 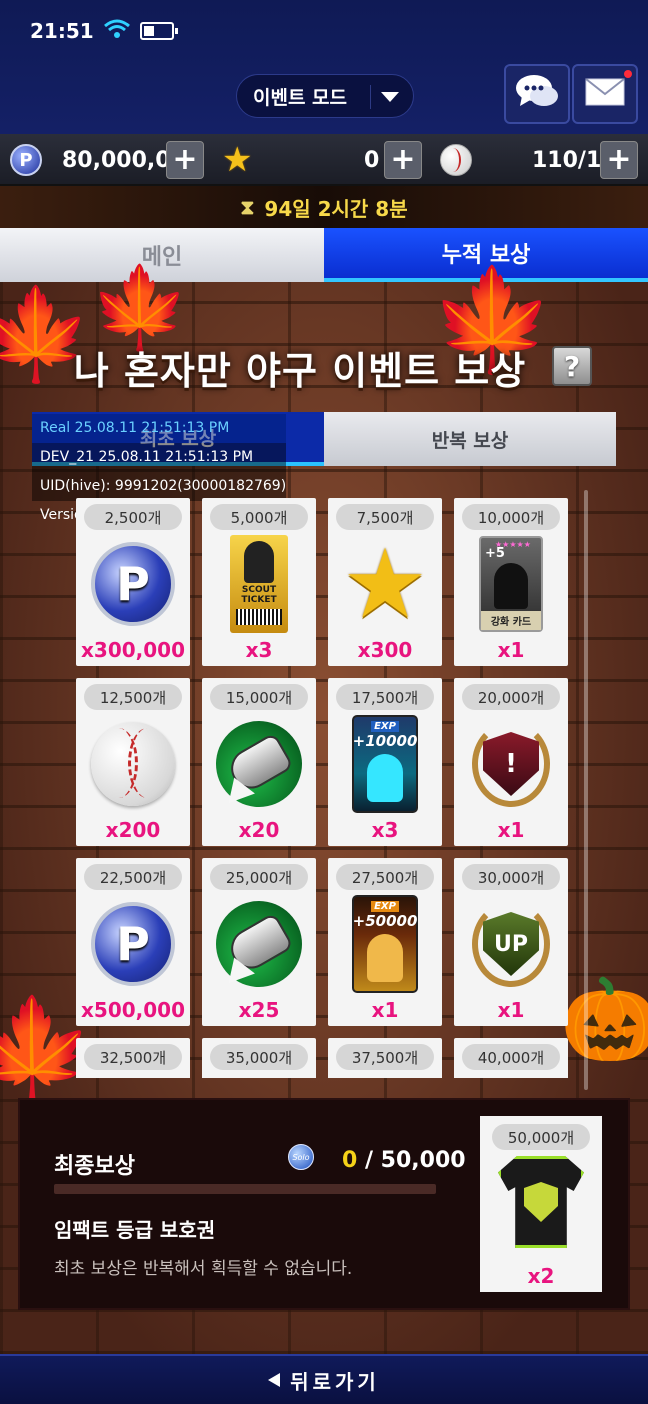 I want to click on requirement-badge: 40,000개, so click(x=511, y=1057).